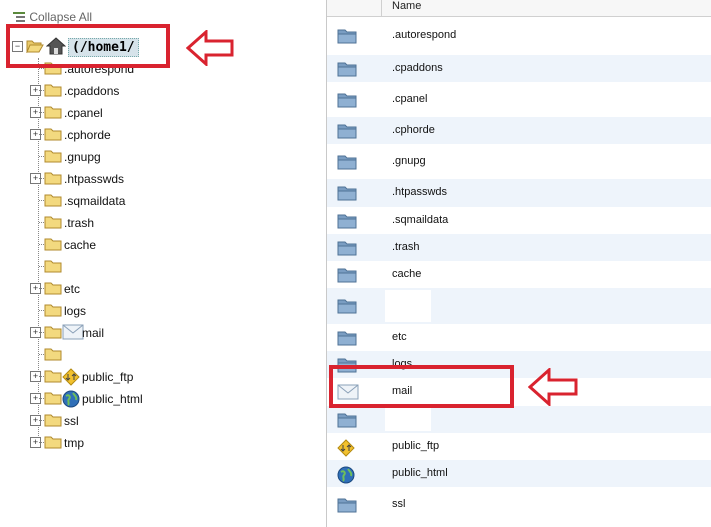 The width and height of the screenshot is (711, 527). What do you see at coordinates (108, 377) in the screenshot?
I see `tree-item-label: public_ftp` at bounding box center [108, 377].